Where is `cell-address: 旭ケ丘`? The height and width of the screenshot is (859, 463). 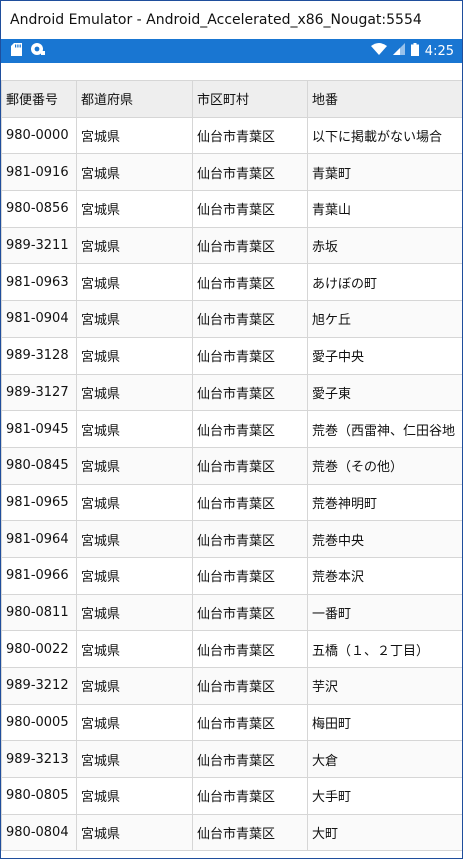 cell-address: 旭ケ丘 is located at coordinates (384, 319).